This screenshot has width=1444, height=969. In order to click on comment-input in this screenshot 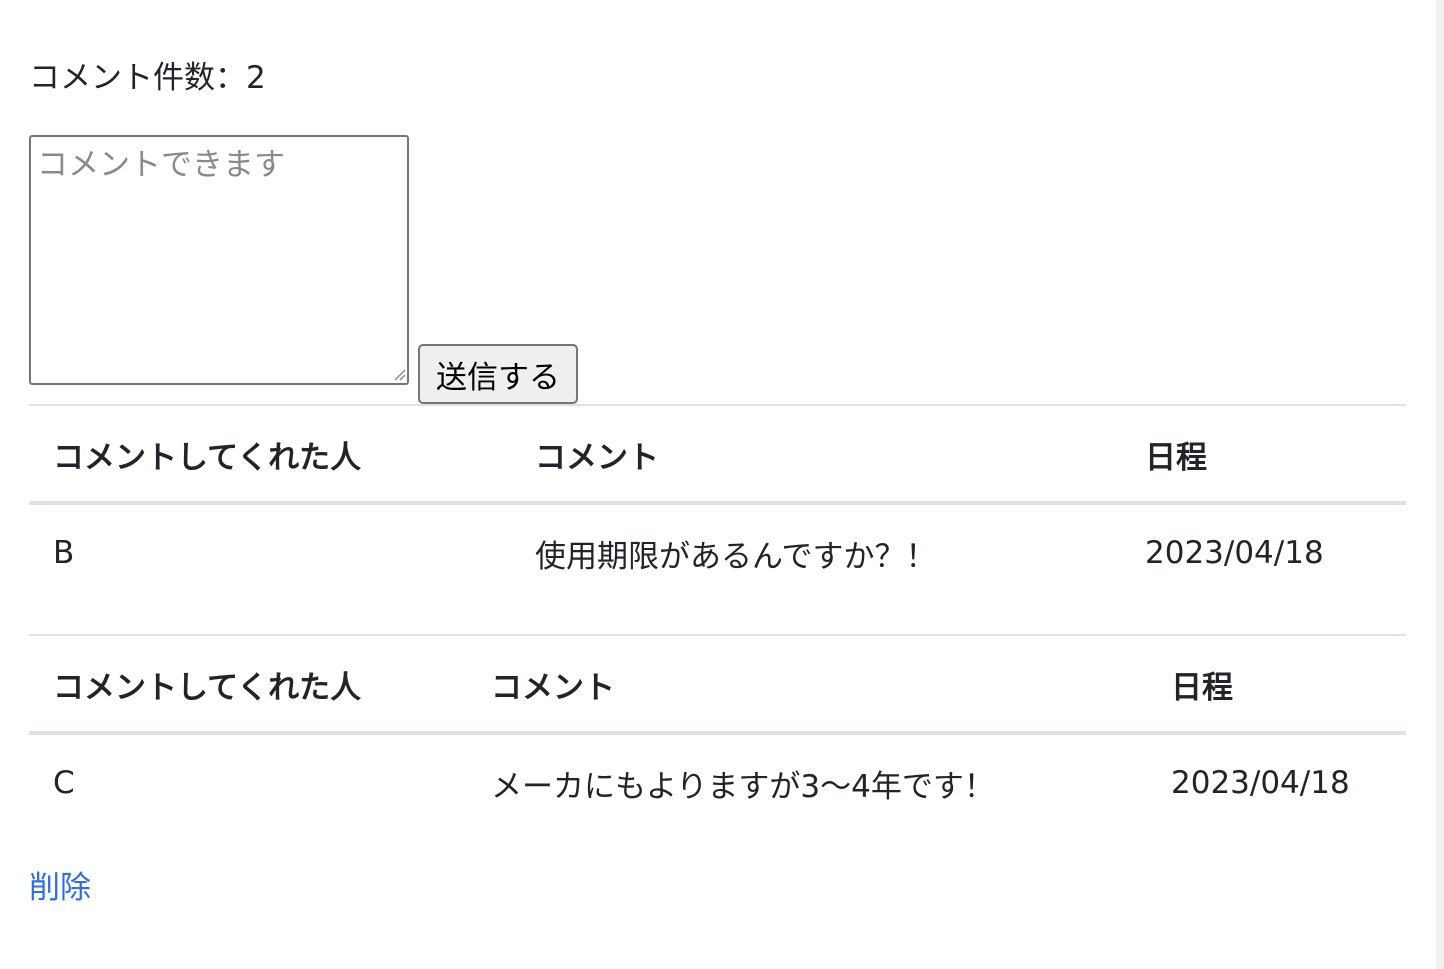, I will do `click(219, 260)`.